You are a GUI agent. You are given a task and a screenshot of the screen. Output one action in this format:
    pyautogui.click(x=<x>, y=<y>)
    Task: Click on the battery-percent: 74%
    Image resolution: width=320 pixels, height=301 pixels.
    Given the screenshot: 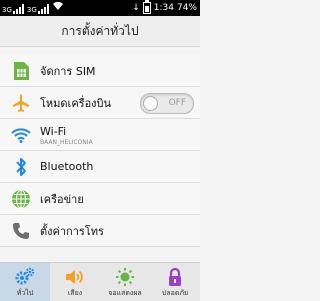 What is the action you would take?
    pyautogui.click(x=186, y=8)
    